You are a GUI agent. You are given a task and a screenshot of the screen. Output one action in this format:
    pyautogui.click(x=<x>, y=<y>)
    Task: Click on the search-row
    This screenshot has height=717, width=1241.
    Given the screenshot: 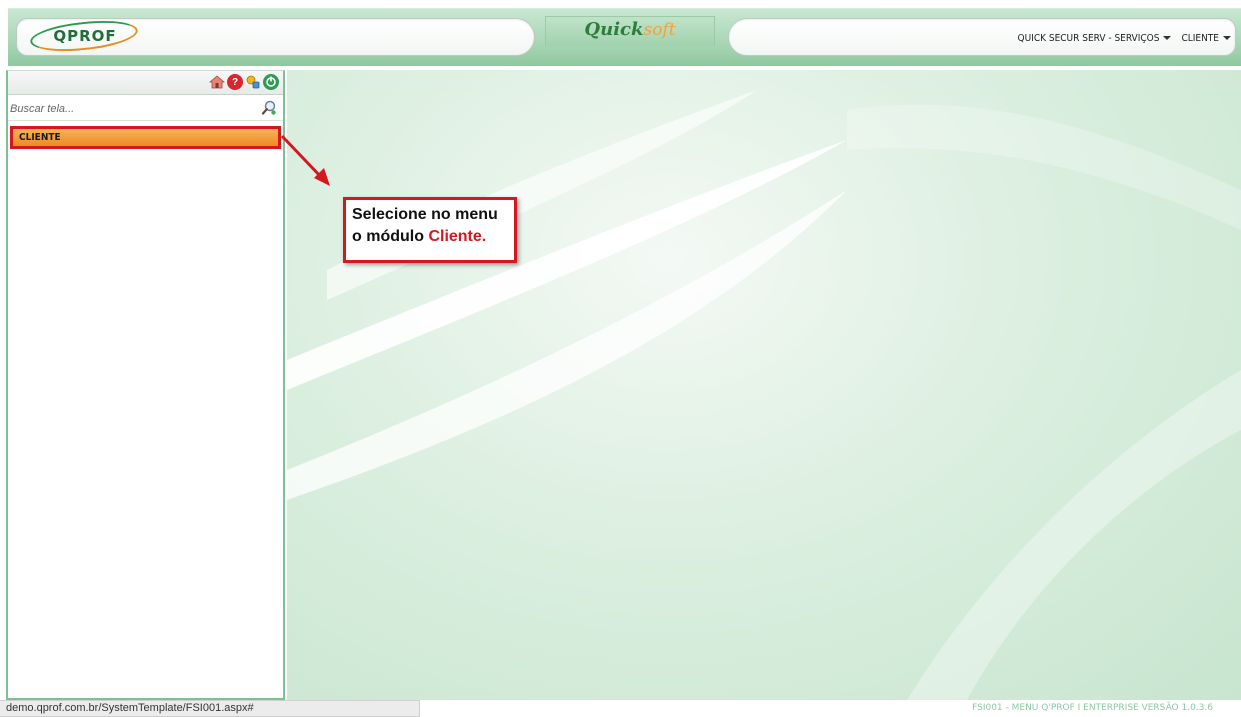 What is the action you would take?
    pyautogui.click(x=145, y=109)
    